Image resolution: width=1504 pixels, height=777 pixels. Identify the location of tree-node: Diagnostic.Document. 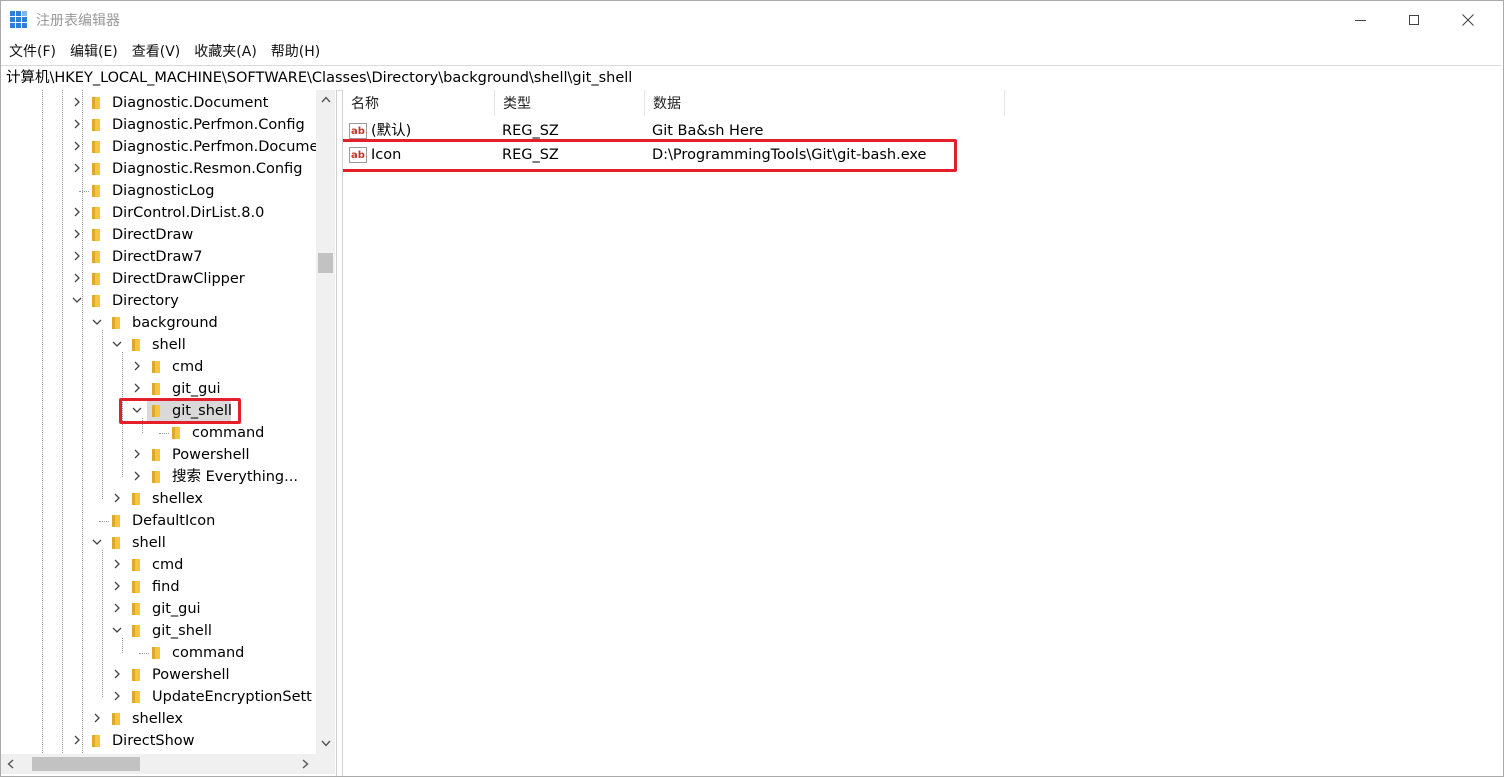
(158, 103).